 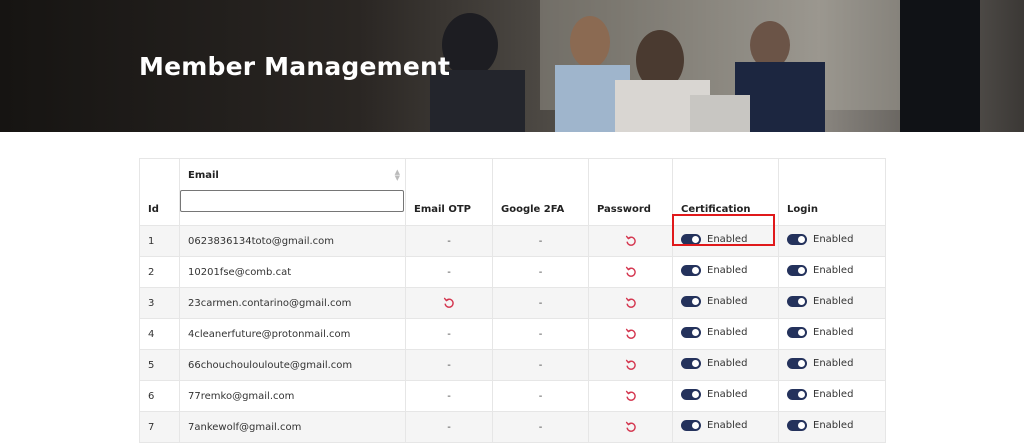 I want to click on column-header-email-otp: Email OTP, so click(x=449, y=192).